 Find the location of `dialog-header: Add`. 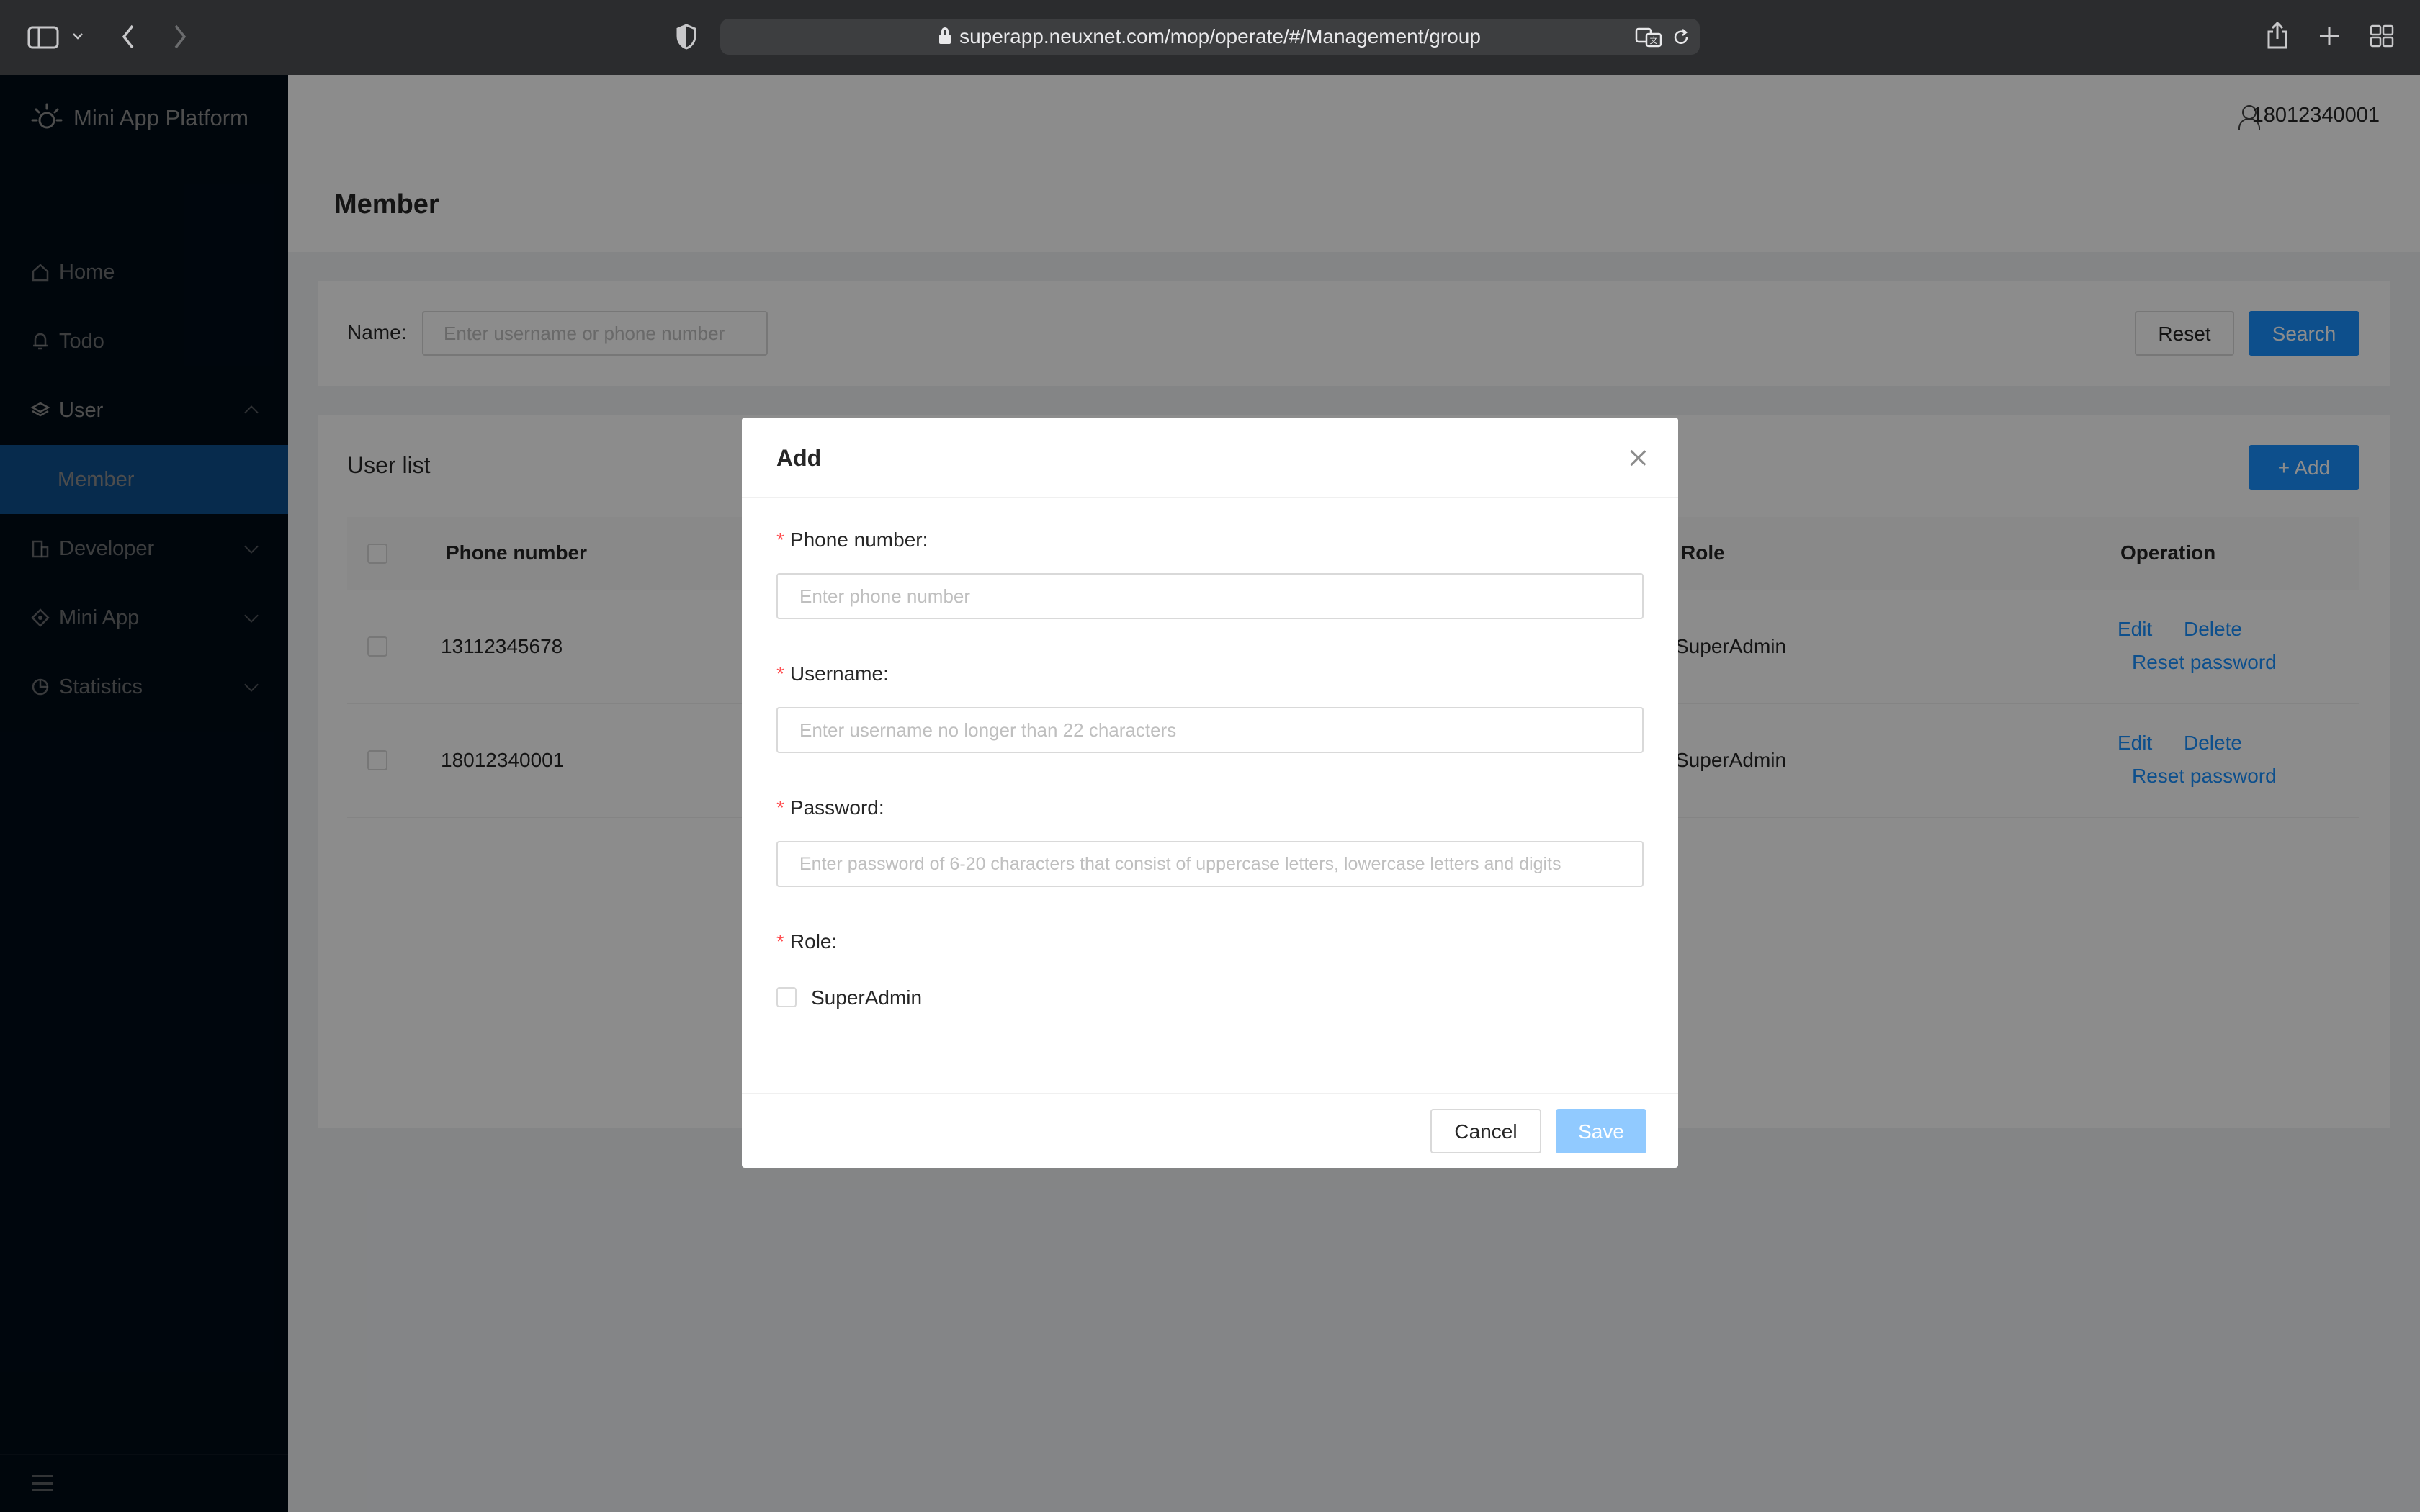

dialog-header: Add is located at coordinates (1210, 458).